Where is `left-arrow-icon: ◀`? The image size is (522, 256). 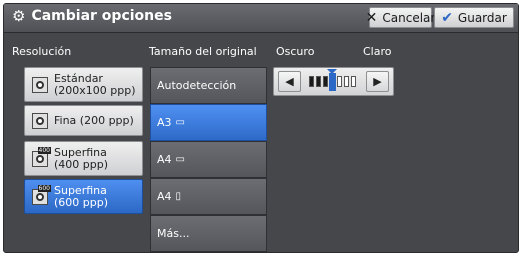 left-arrow-icon: ◀ is located at coordinates (289, 81).